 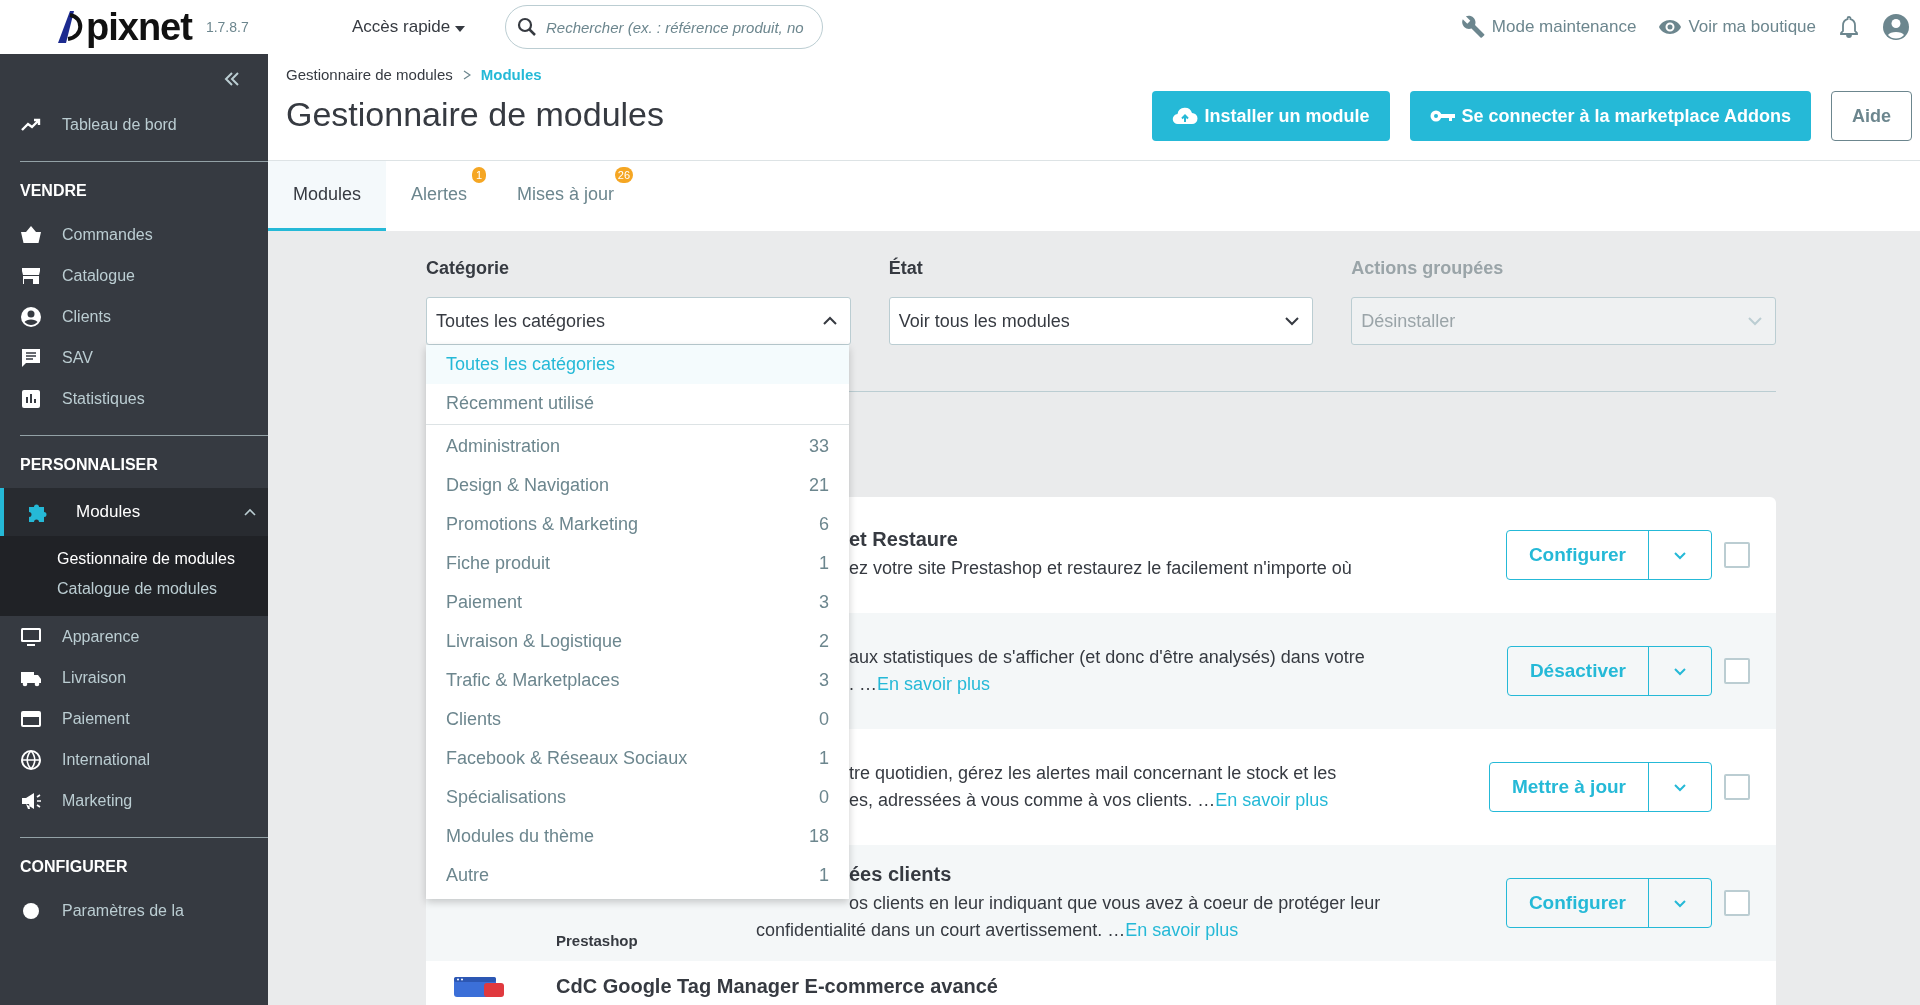 What do you see at coordinates (134, 589) in the screenshot?
I see `sidebar-subitem: Catalogue de modules` at bounding box center [134, 589].